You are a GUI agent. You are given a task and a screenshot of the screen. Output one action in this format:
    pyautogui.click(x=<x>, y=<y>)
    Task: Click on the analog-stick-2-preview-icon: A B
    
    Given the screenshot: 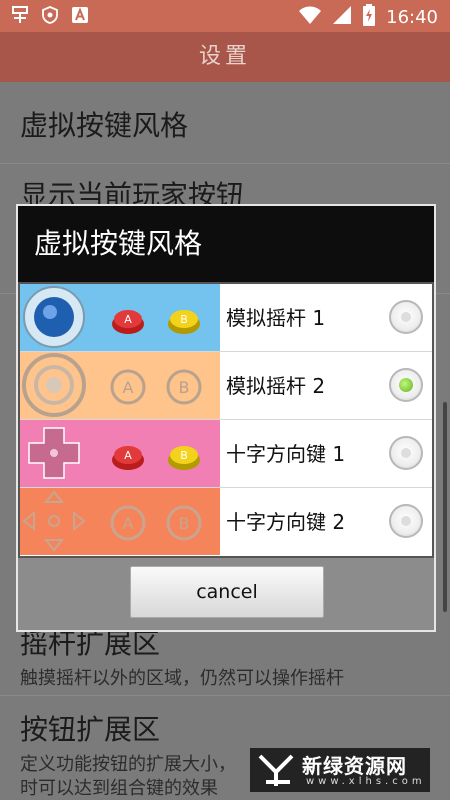 What is the action you would take?
    pyautogui.click(x=120, y=385)
    